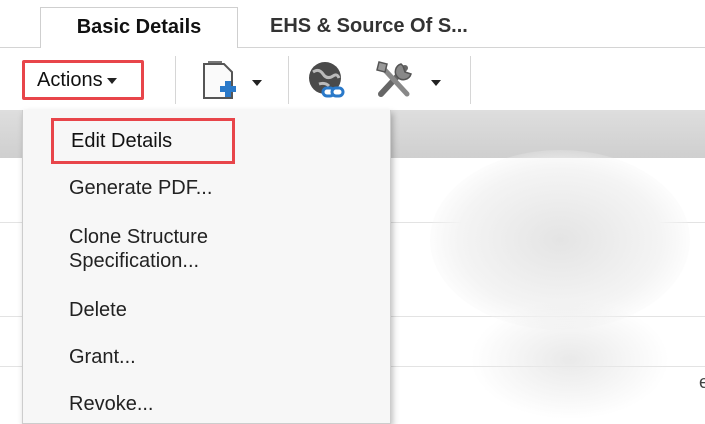 The height and width of the screenshot is (424, 705). Describe the element at coordinates (570, 360) in the screenshot. I see `blurred-content` at that location.